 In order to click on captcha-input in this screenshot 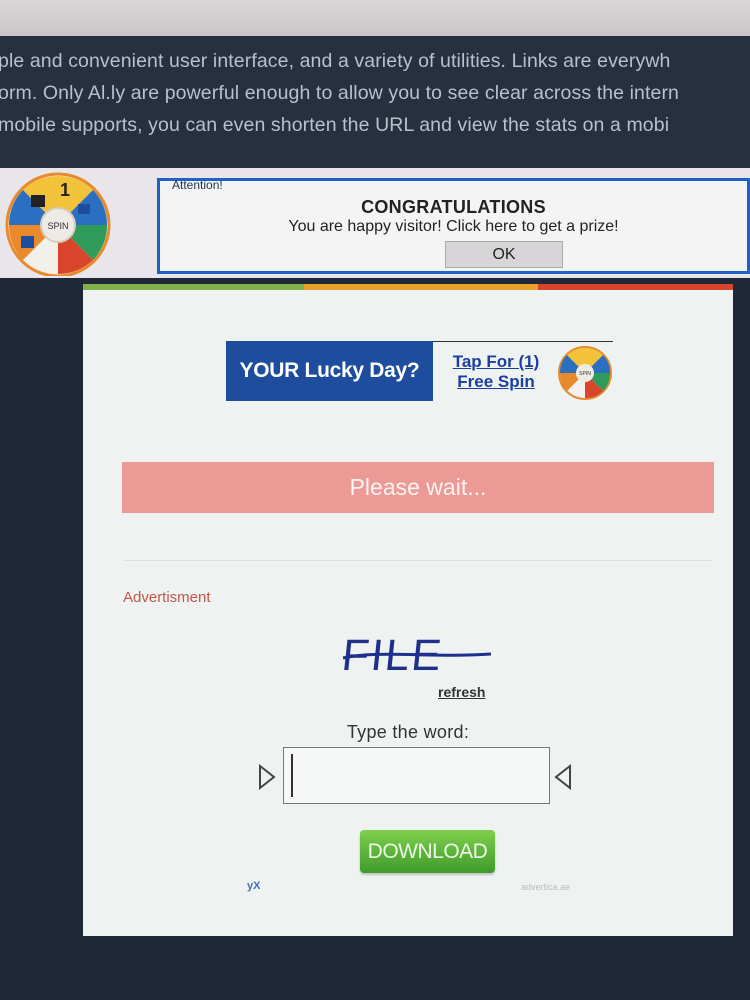, I will do `click(416, 775)`.